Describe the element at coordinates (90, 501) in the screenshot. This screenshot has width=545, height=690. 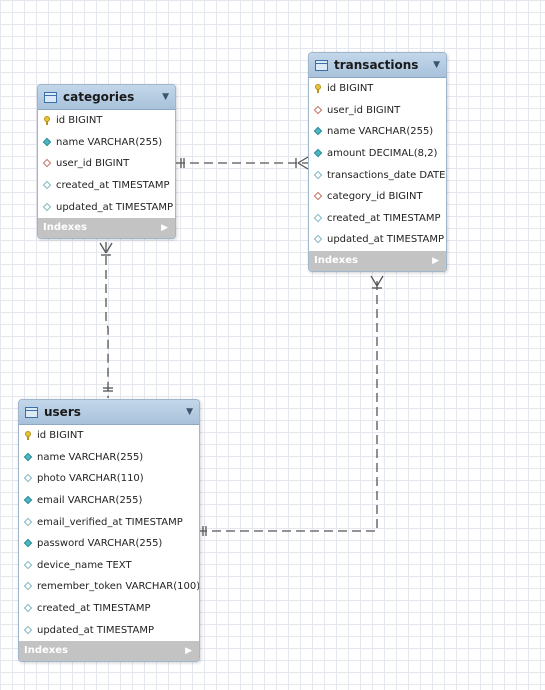
I see `column-label: email VARCHAR(255)` at that location.